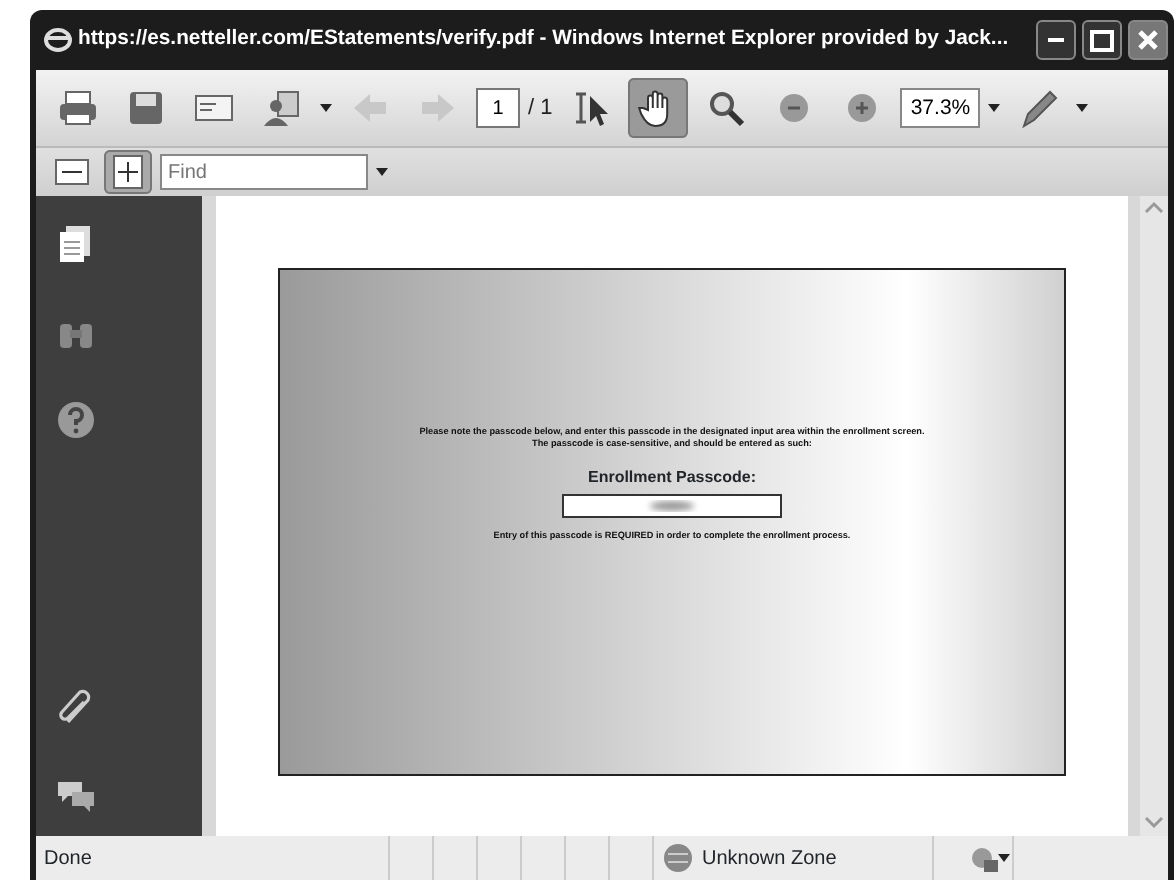 Image resolution: width=1174 pixels, height=880 pixels. Describe the element at coordinates (76, 420) in the screenshot. I see `help-icon` at that location.